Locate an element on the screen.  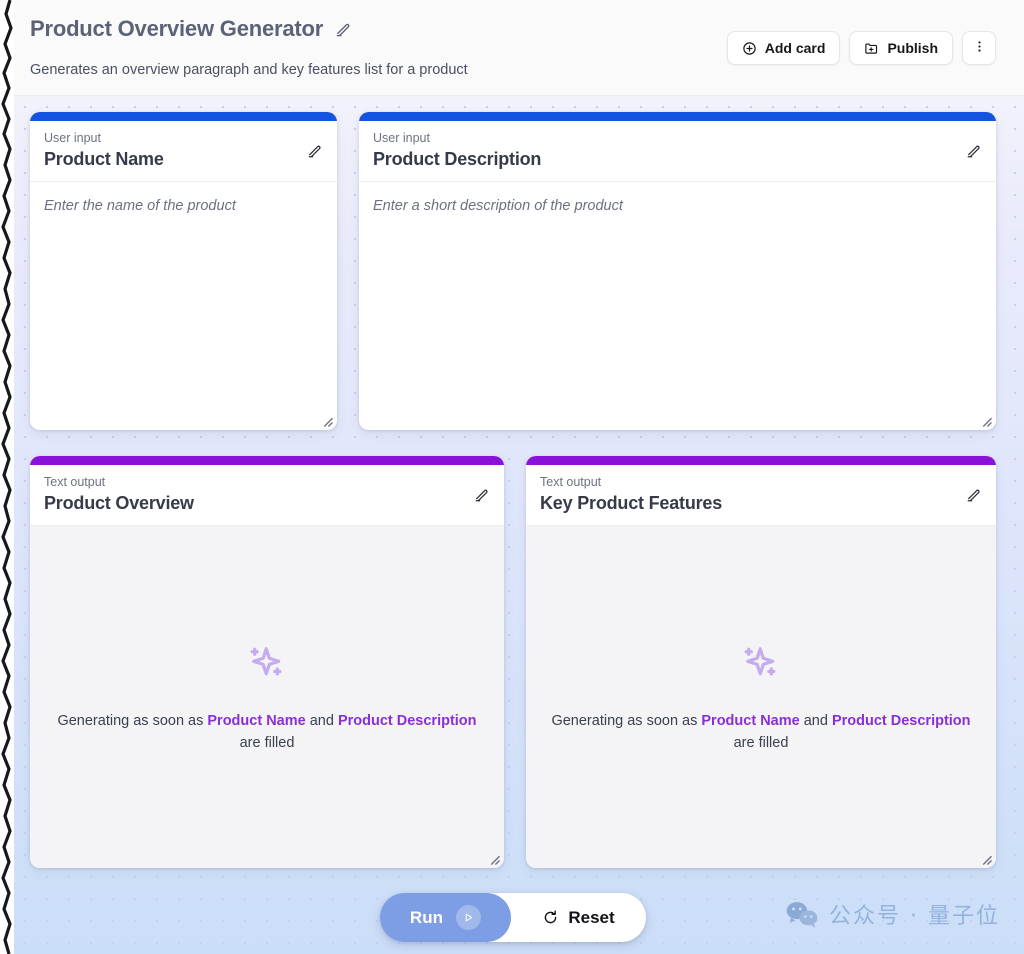
card-header: Text output Product Overview is located at coordinates (267, 496).